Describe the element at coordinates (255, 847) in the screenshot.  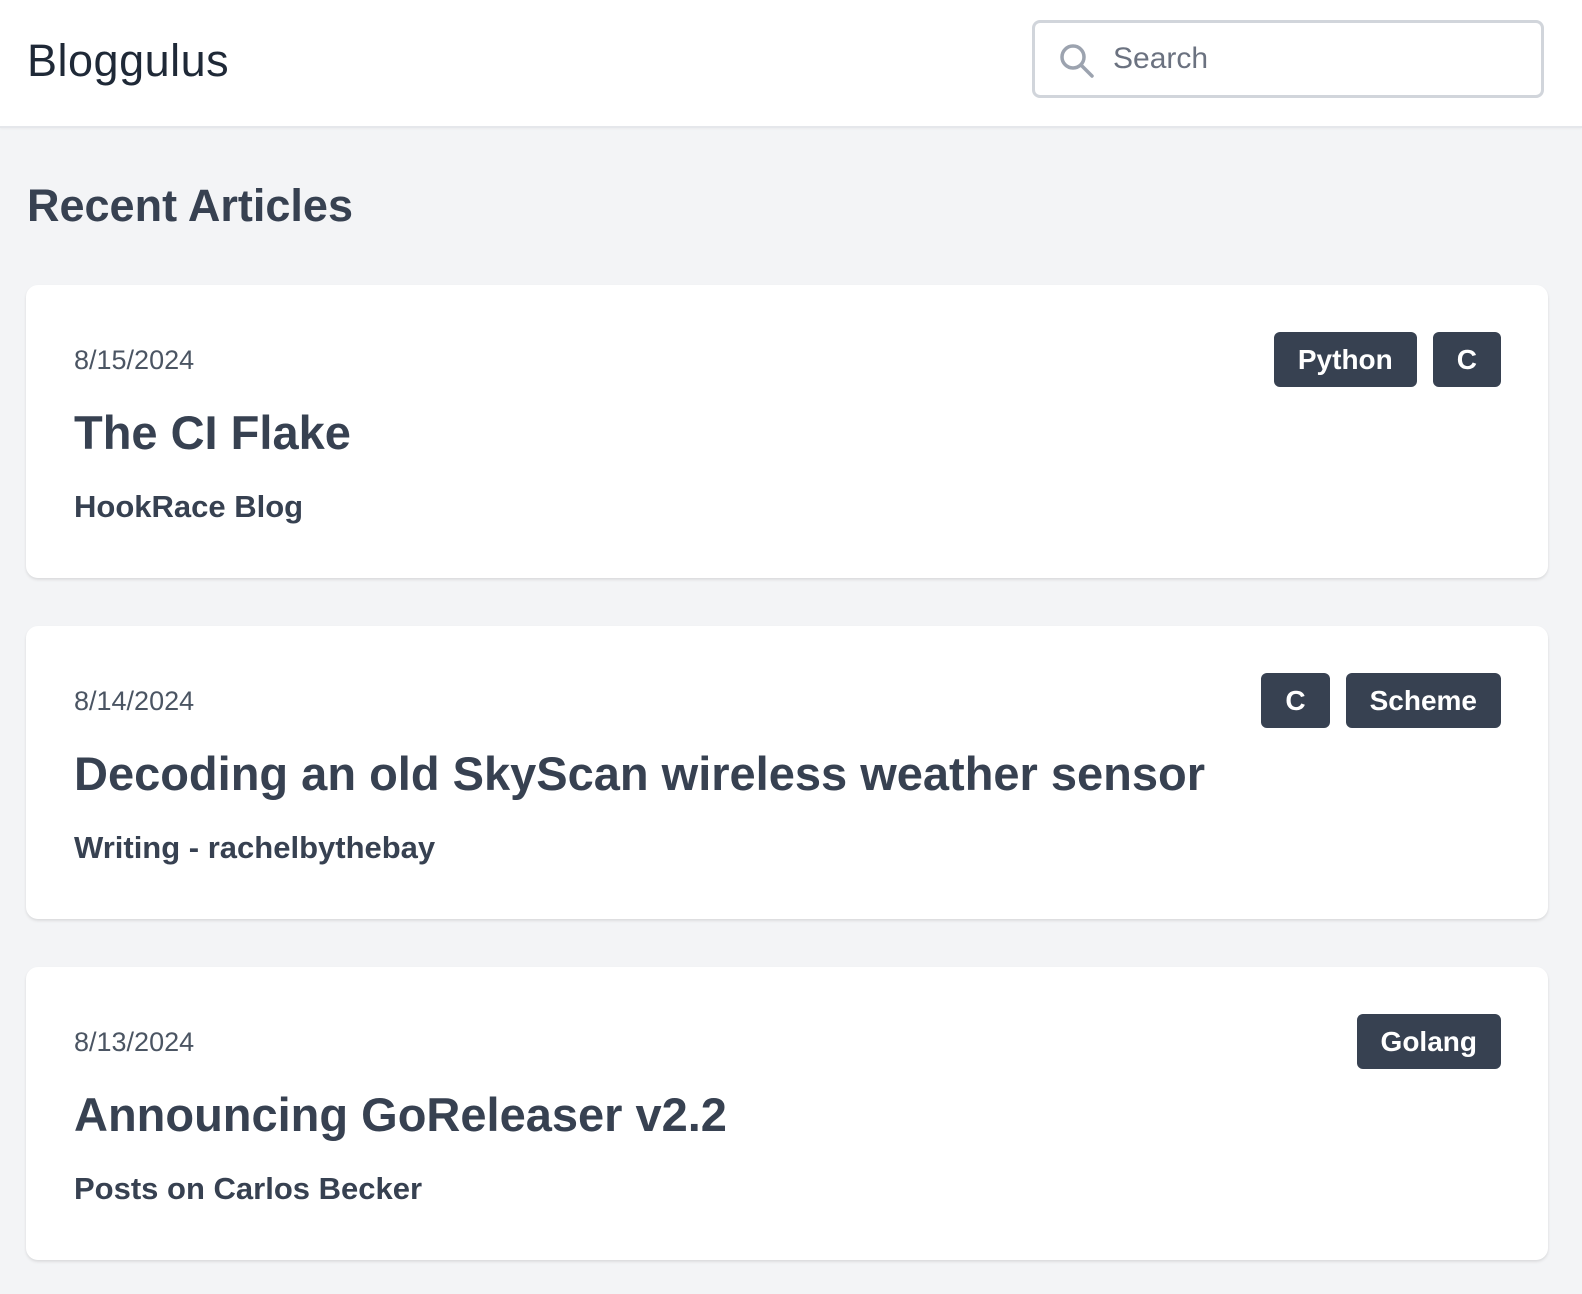
I see `article-source: Writing - rachelbythebay` at that location.